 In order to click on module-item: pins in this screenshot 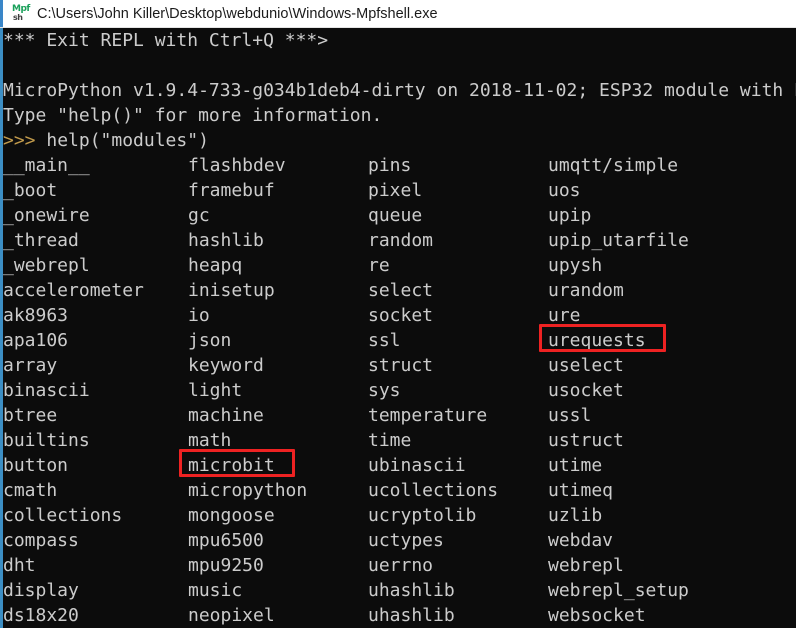, I will do `click(390, 165)`.